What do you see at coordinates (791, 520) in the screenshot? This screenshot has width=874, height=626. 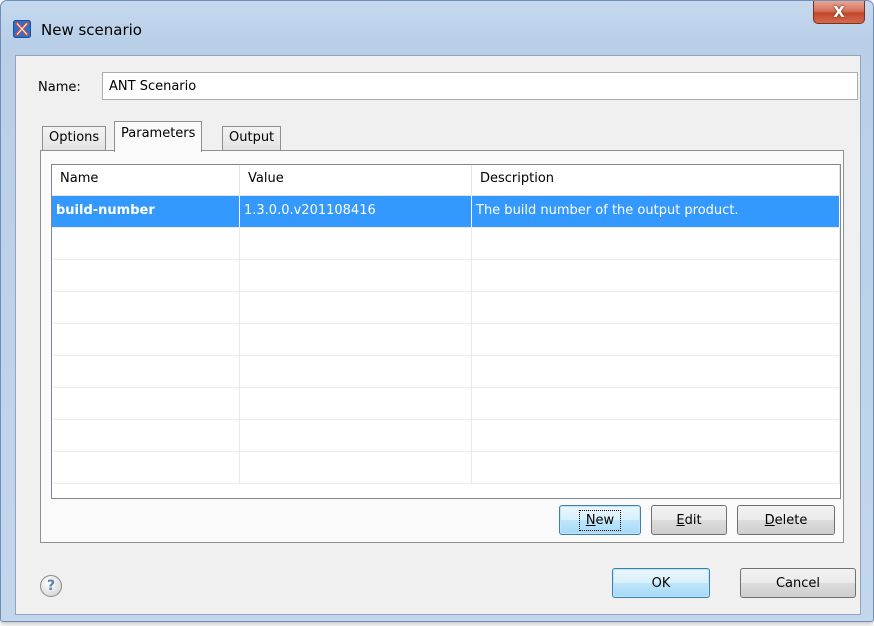 I see `delete-label-rest: elete` at bounding box center [791, 520].